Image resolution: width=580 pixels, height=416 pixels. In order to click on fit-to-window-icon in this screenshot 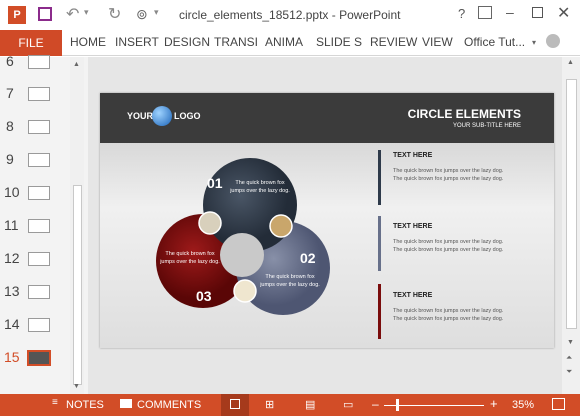, I will do `click(558, 404)`.